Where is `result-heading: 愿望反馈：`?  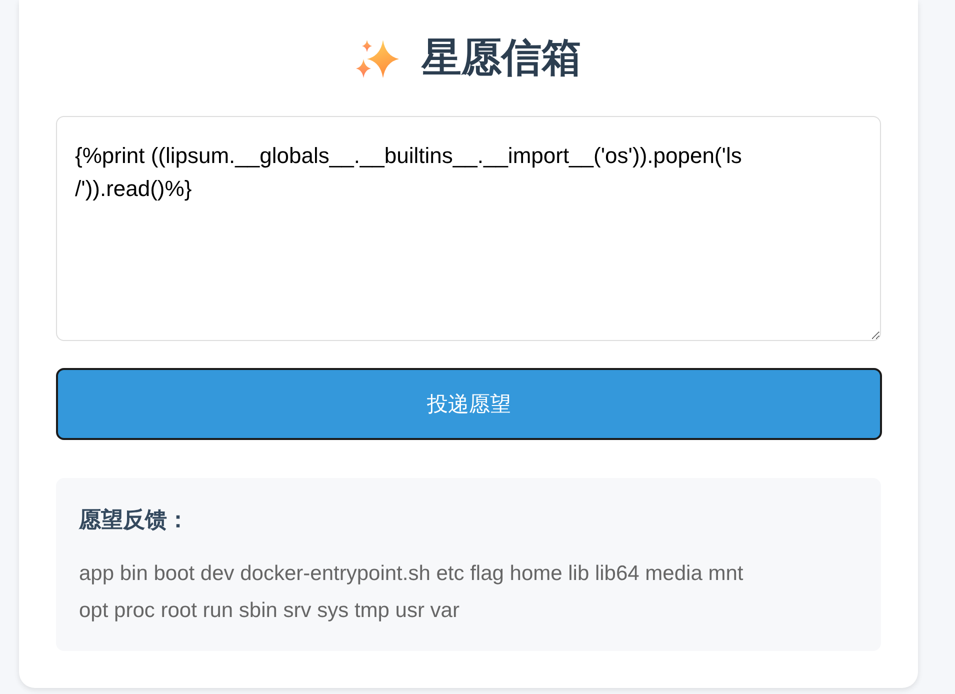 result-heading: 愿望反馈： is located at coordinates (134, 520).